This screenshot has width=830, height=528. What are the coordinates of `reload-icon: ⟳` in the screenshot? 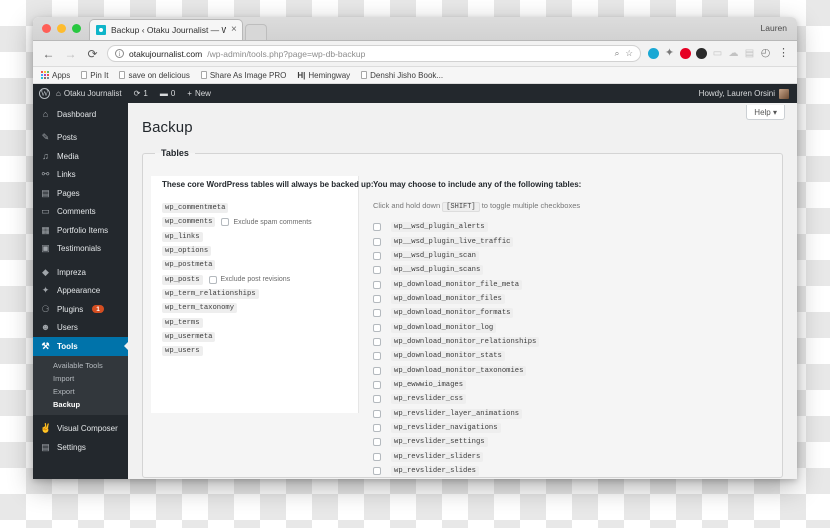 It's located at (92, 53).